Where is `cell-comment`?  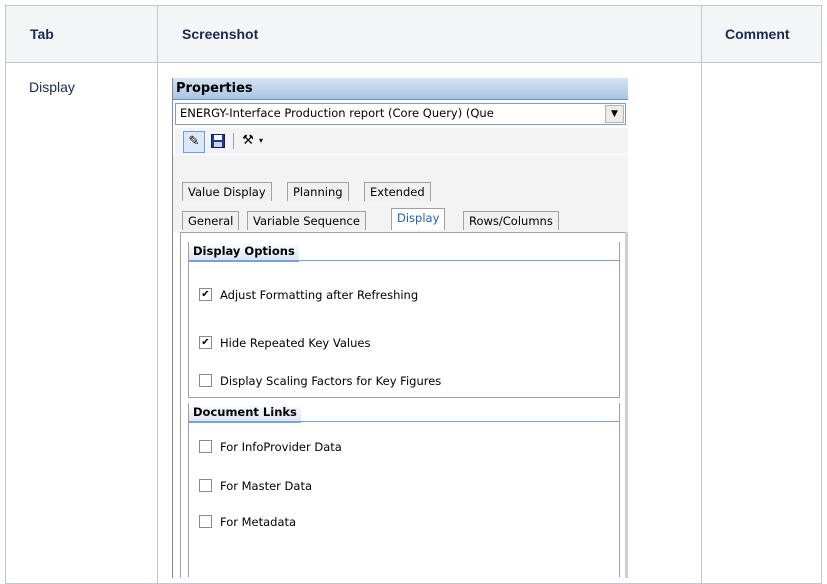 cell-comment is located at coordinates (761, 323).